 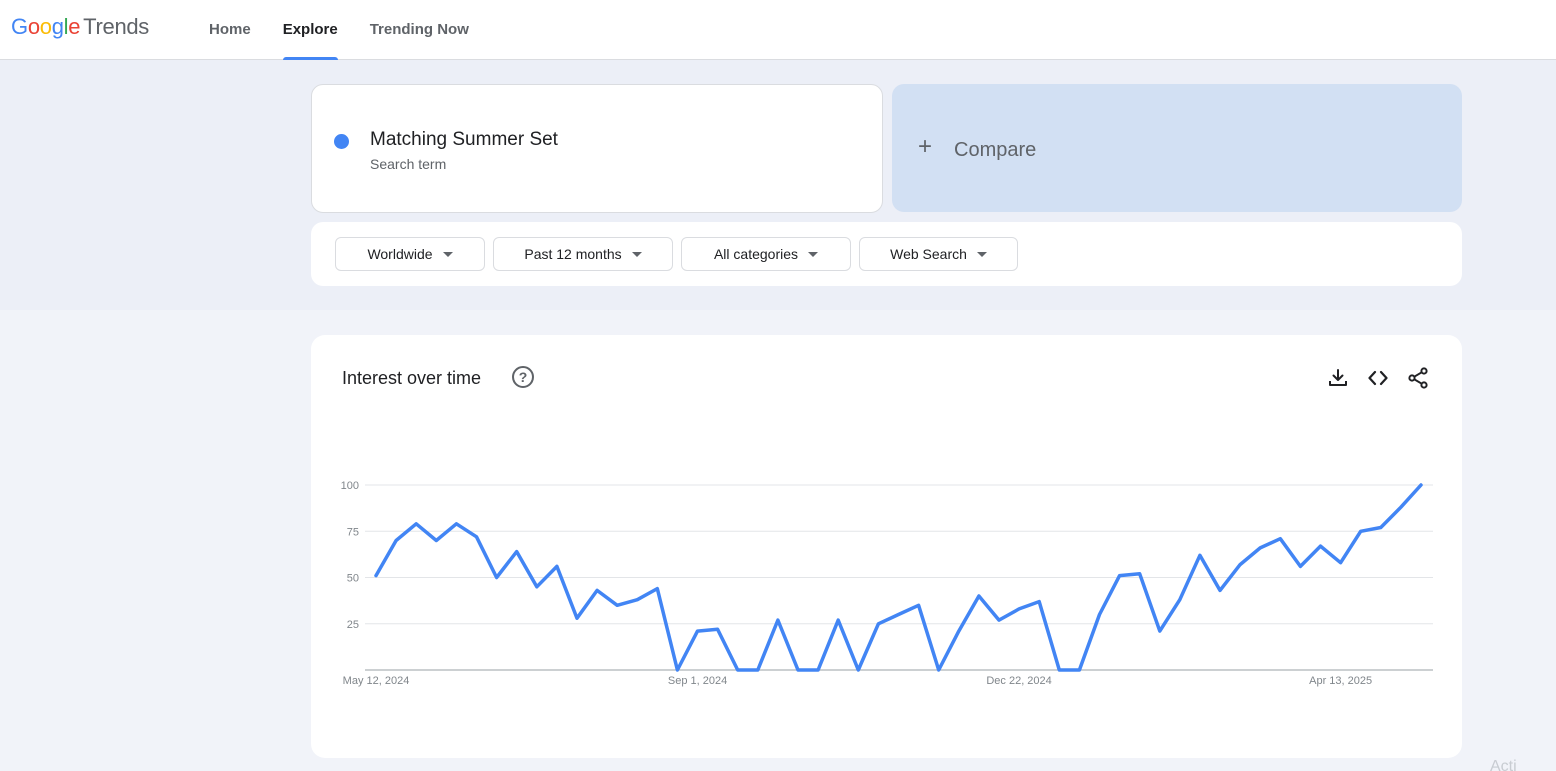 I want to click on google-trends-logo: Google Trends, so click(x=80, y=27).